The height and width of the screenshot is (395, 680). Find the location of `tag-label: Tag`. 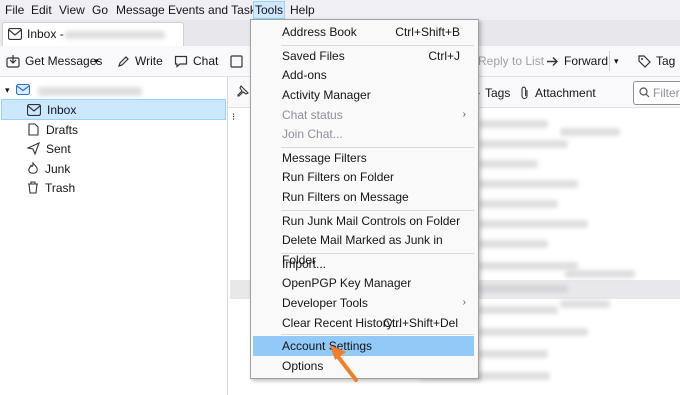

tag-label: Tag is located at coordinates (666, 61).